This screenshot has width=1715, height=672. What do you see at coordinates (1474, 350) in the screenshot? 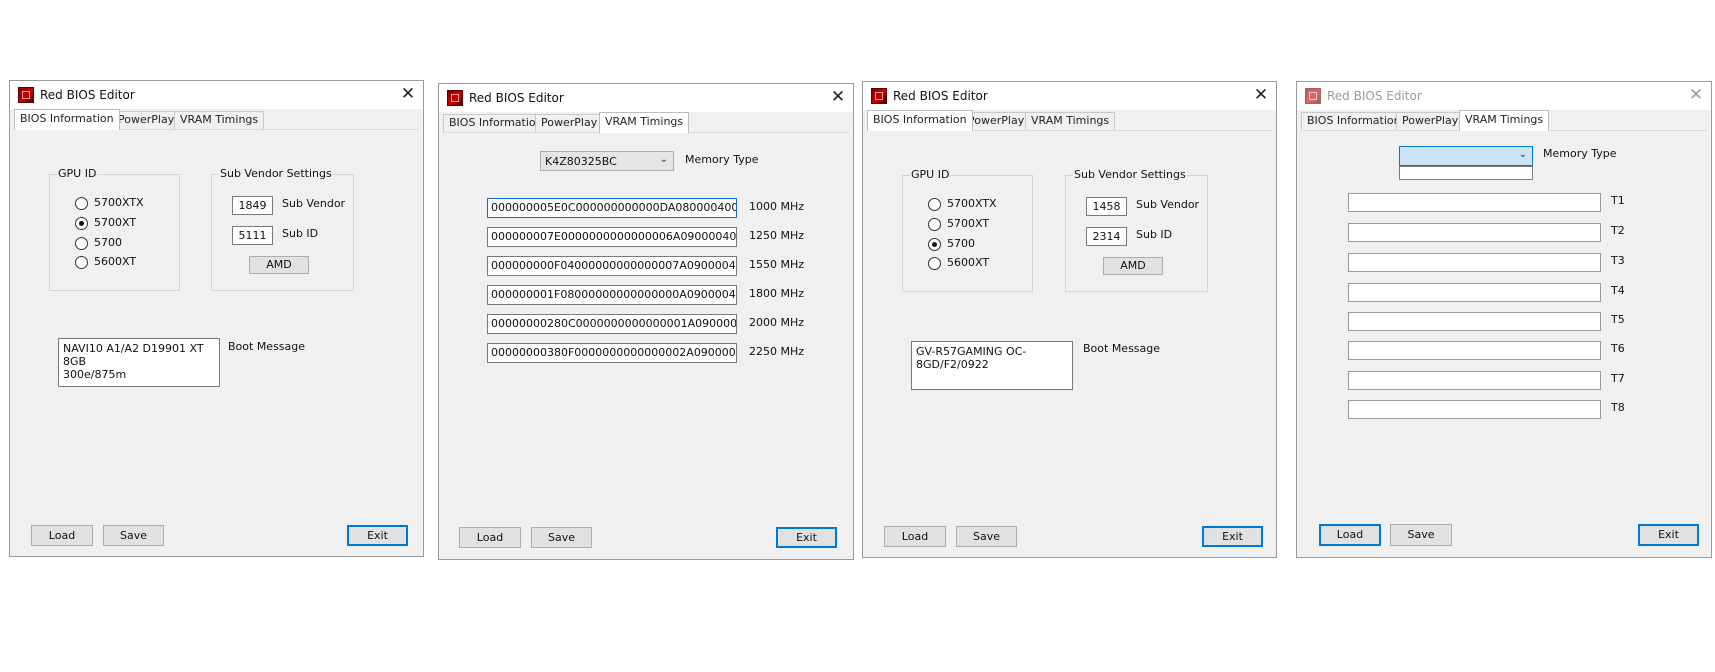
I see `timing-t6-input` at bounding box center [1474, 350].